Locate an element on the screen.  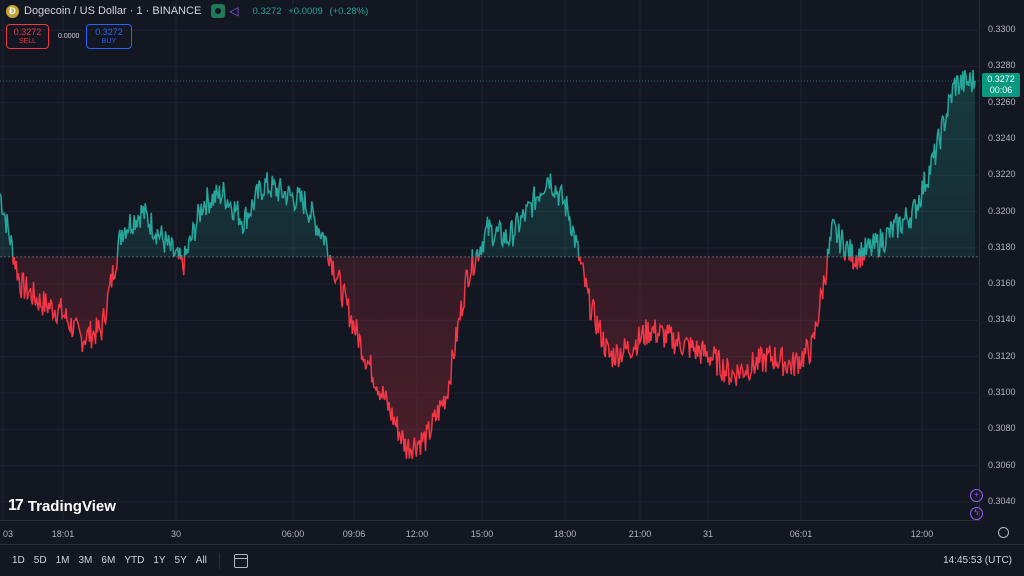
current-price-tag: 0.3272 00:06 is located at coordinates (1001, 85).